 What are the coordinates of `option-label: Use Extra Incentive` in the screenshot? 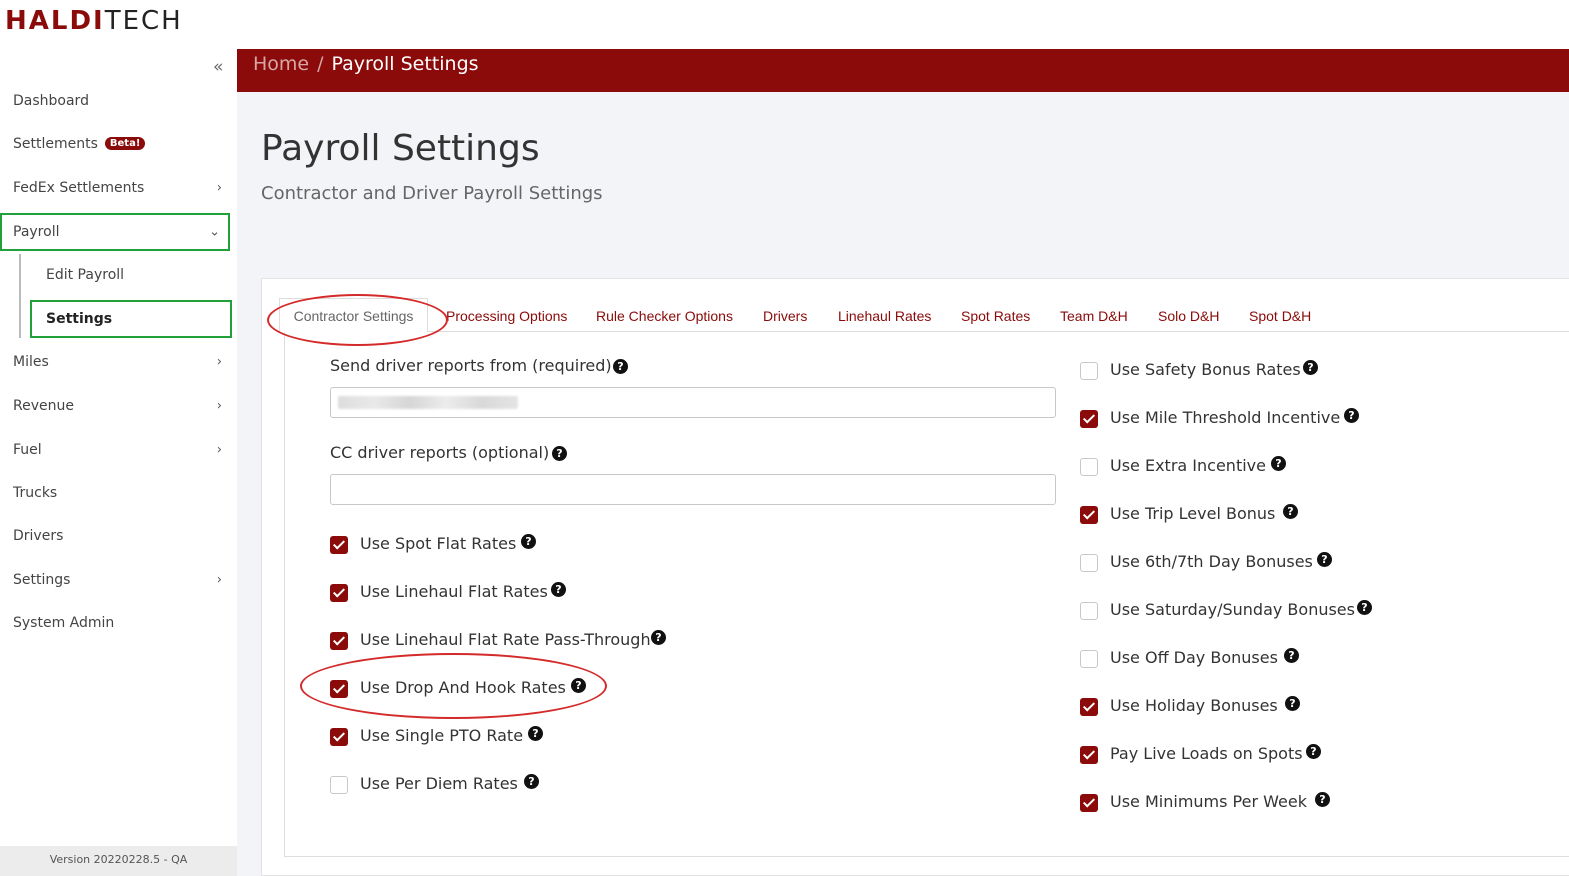 It's located at (1188, 465).